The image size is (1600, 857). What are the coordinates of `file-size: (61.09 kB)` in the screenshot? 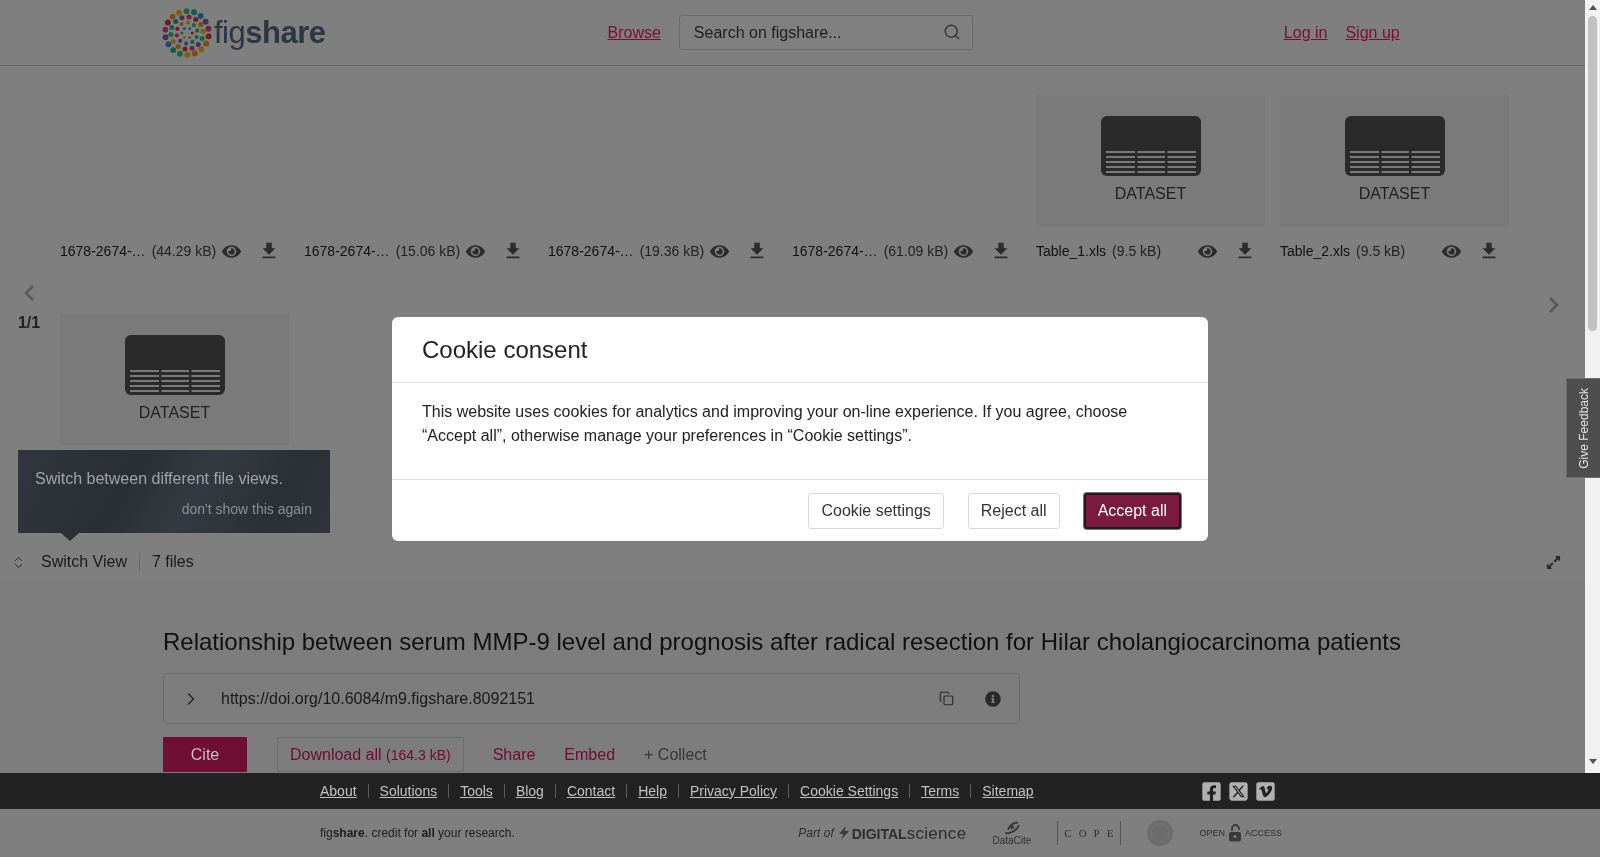 It's located at (916, 251).